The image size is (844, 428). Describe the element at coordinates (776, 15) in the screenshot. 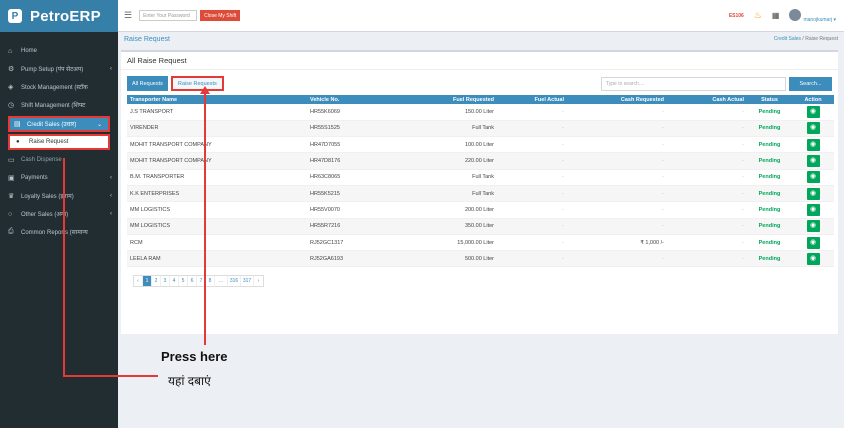

I see `apps-grid-icon: ▦` at that location.